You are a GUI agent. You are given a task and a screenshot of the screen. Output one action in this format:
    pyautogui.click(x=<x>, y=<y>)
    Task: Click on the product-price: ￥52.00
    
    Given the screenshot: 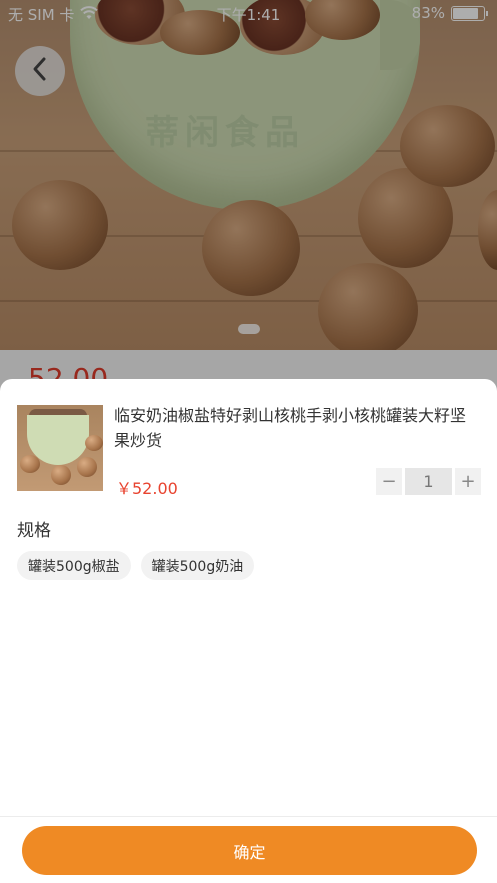 What is the action you would take?
    pyautogui.click(x=147, y=488)
    